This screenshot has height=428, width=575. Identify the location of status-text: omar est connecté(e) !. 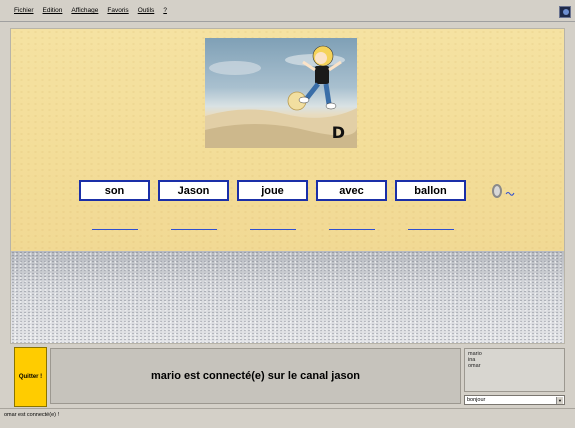
(32, 415).